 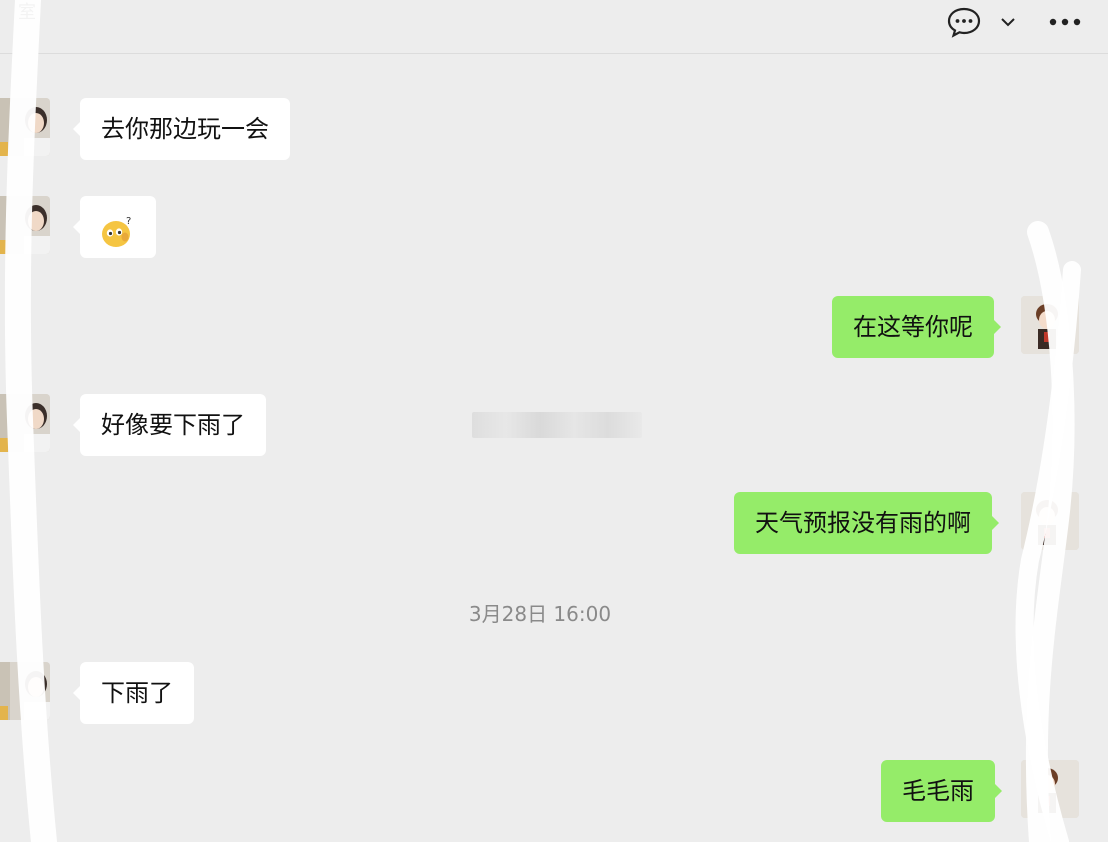 I want to click on redacted-overlay, so click(x=557, y=425).